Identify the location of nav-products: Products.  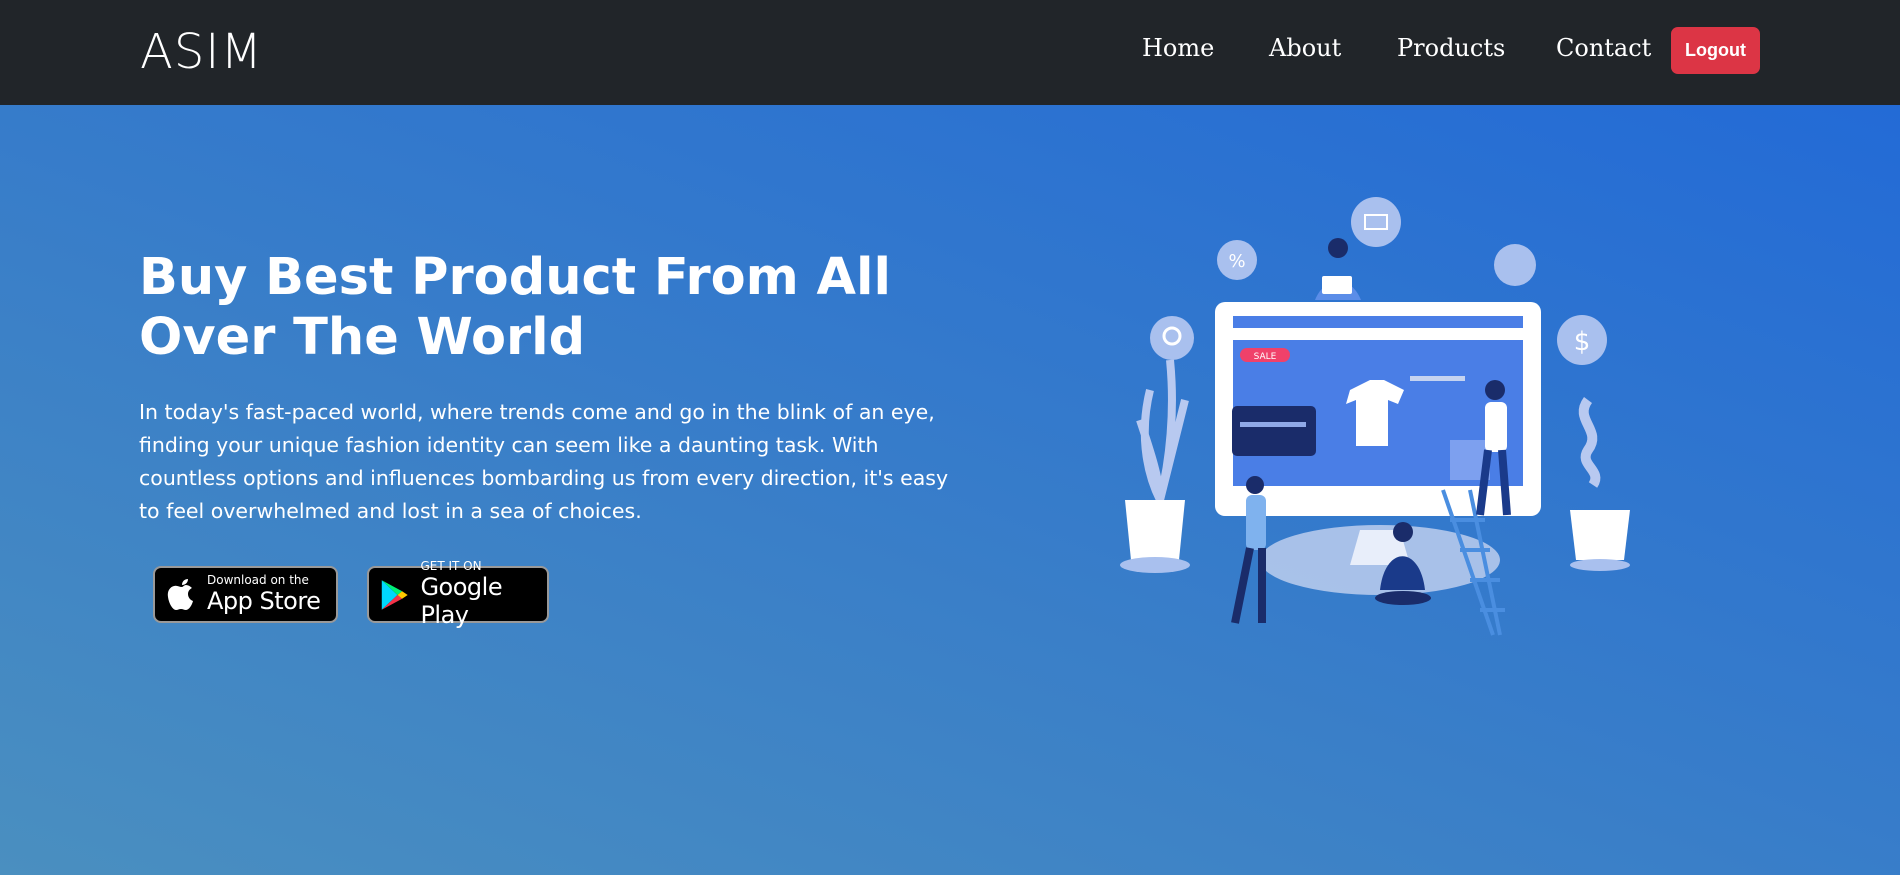
(1451, 48).